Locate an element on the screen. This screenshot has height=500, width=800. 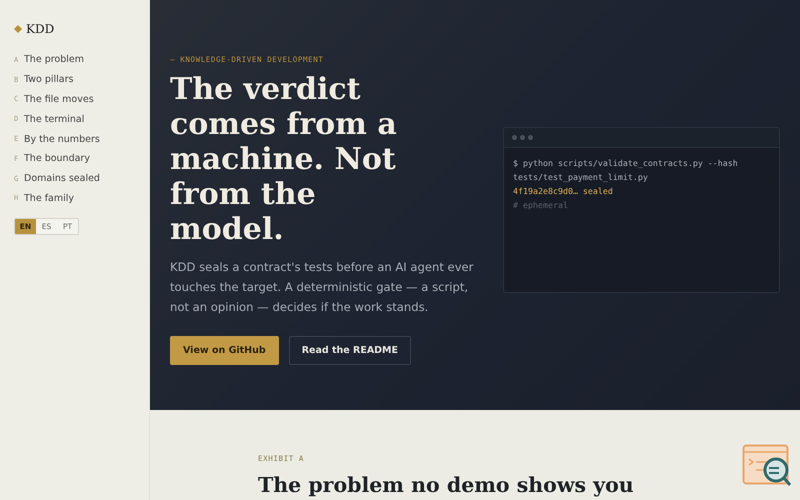
hero-title: The verdict comes from a machine. Not from the model. is located at coordinates (284, 159).